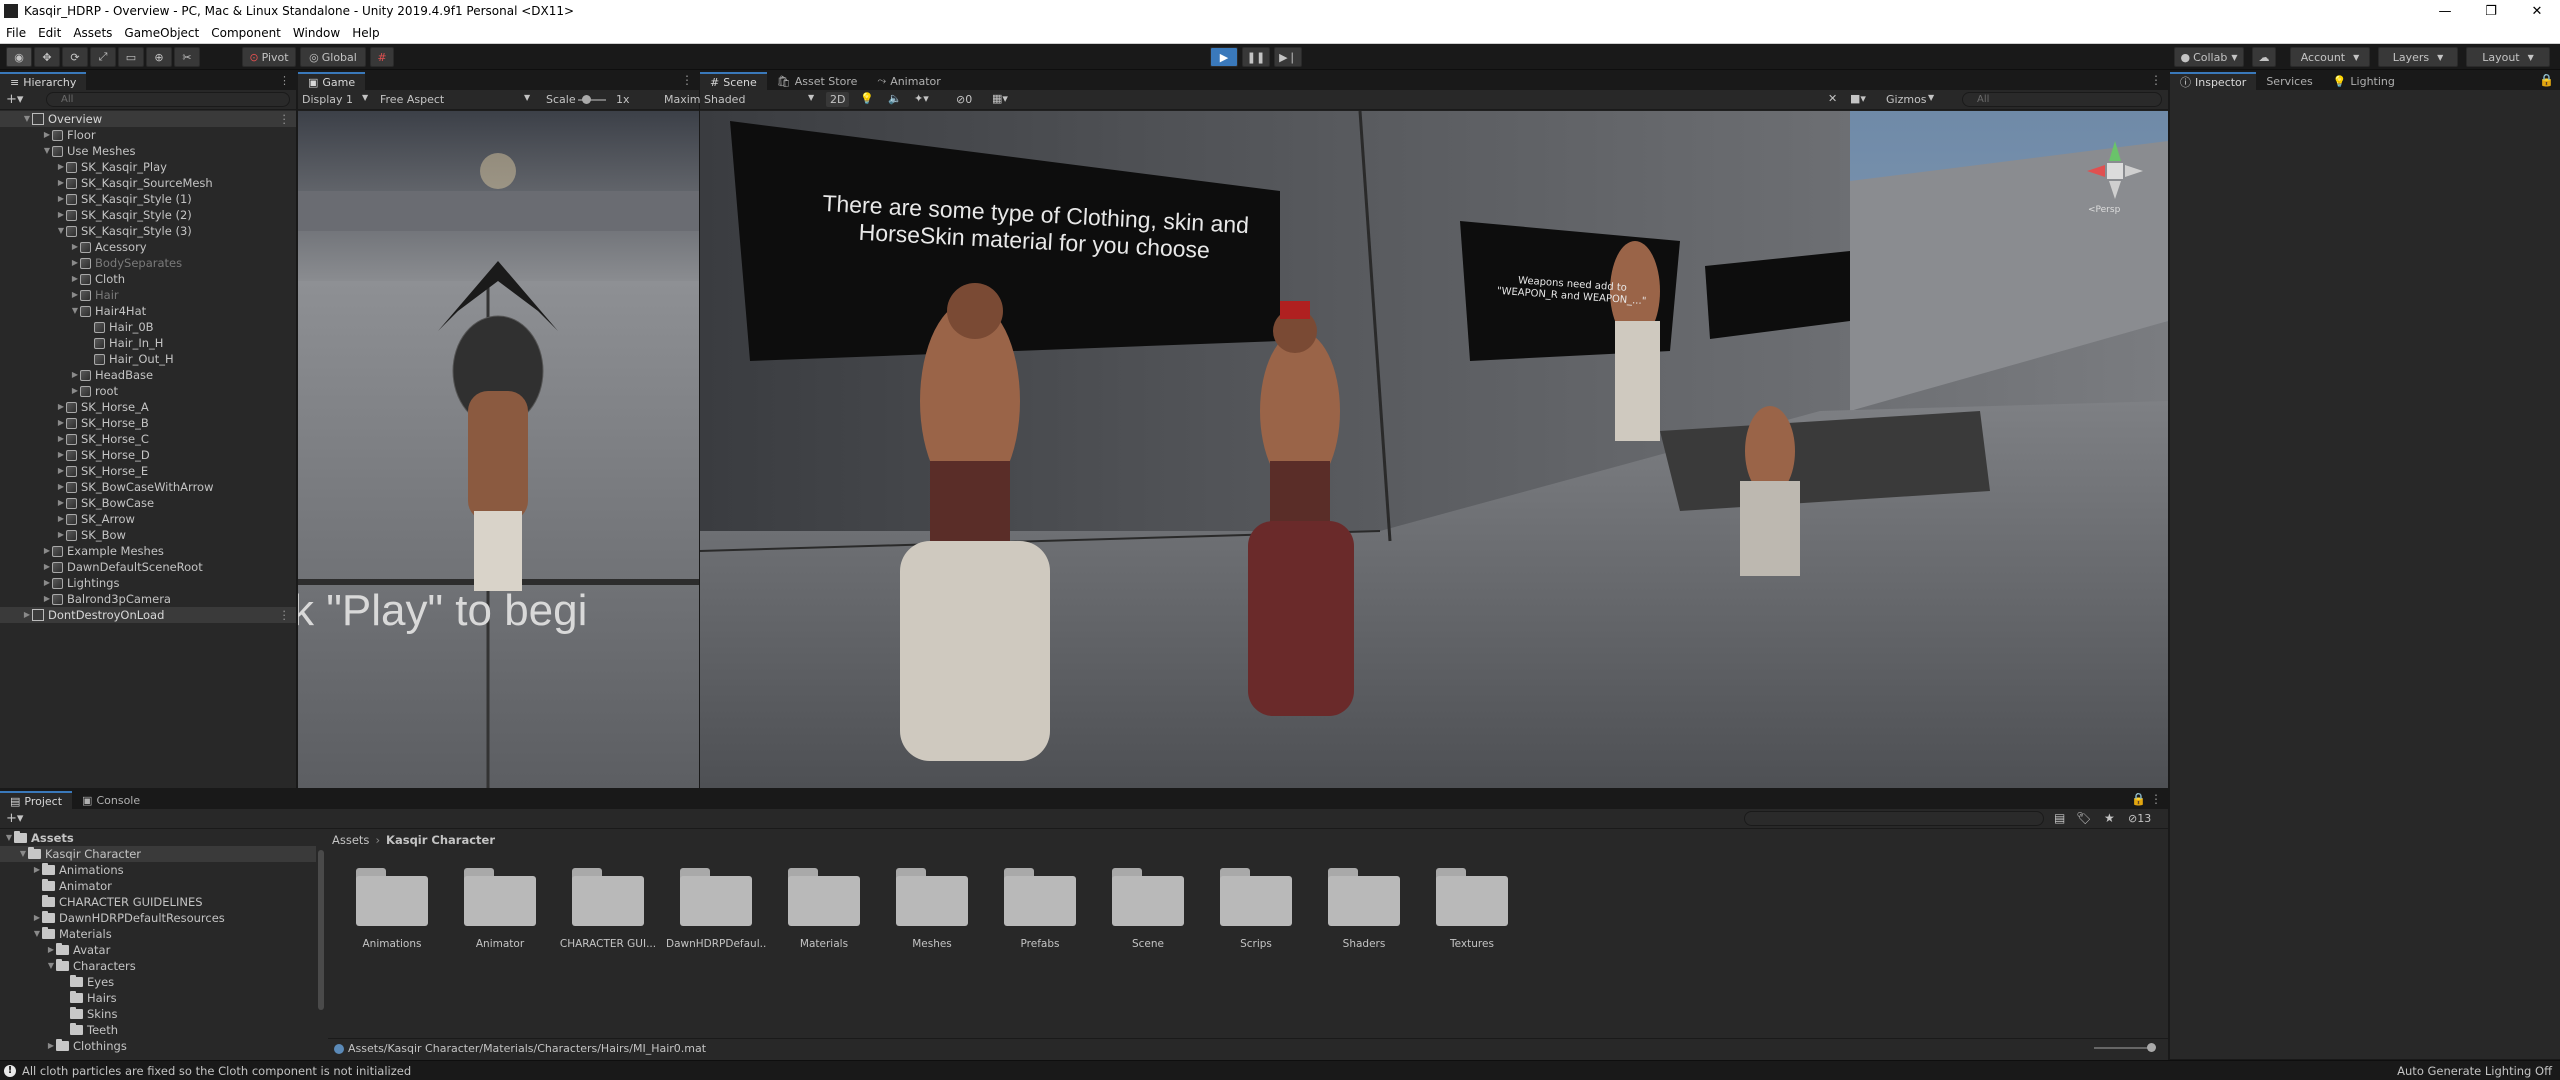 This screenshot has height=1080, width=2560. I want to click on shading-mode-dropdown: Shaded, so click(724, 99).